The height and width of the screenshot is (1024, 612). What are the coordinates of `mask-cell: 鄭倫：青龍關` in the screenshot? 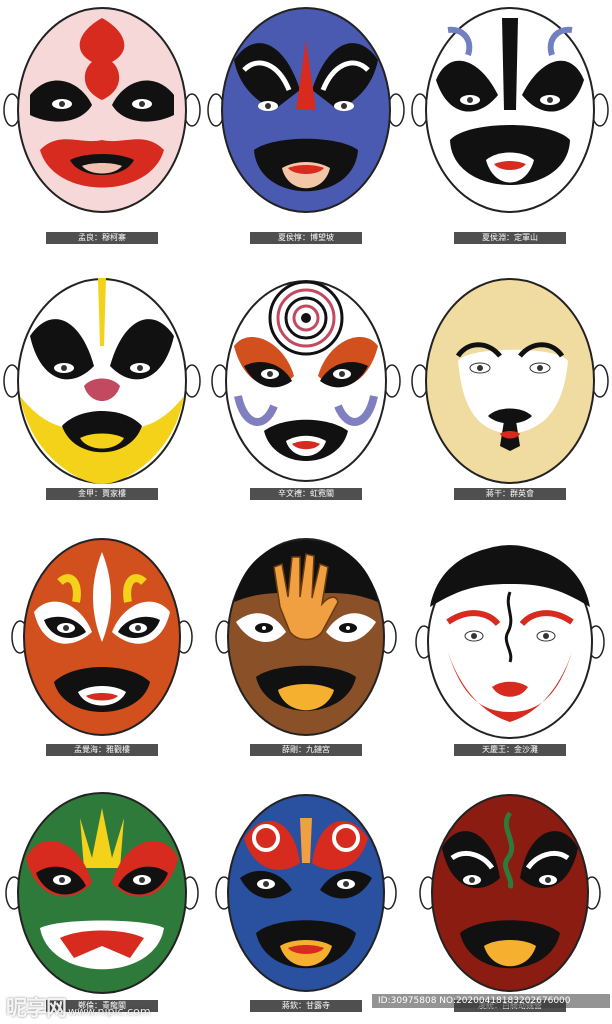 It's located at (102, 896).